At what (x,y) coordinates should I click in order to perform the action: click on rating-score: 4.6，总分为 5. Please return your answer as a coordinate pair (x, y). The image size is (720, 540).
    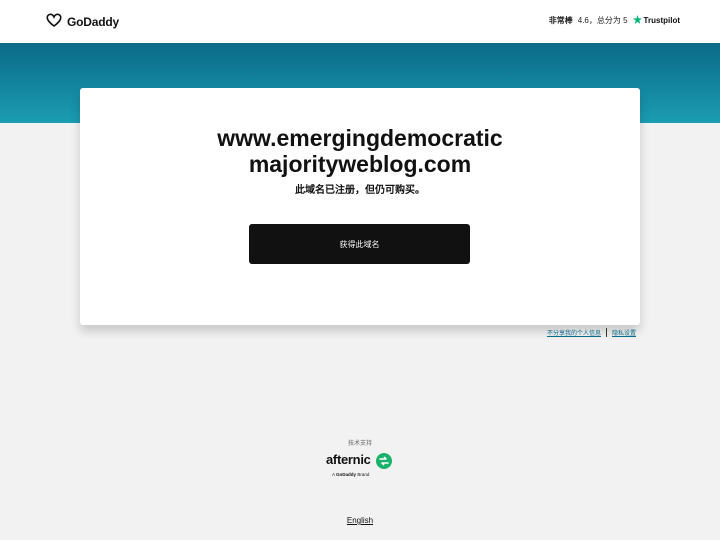
    Looking at the image, I should click on (602, 20).